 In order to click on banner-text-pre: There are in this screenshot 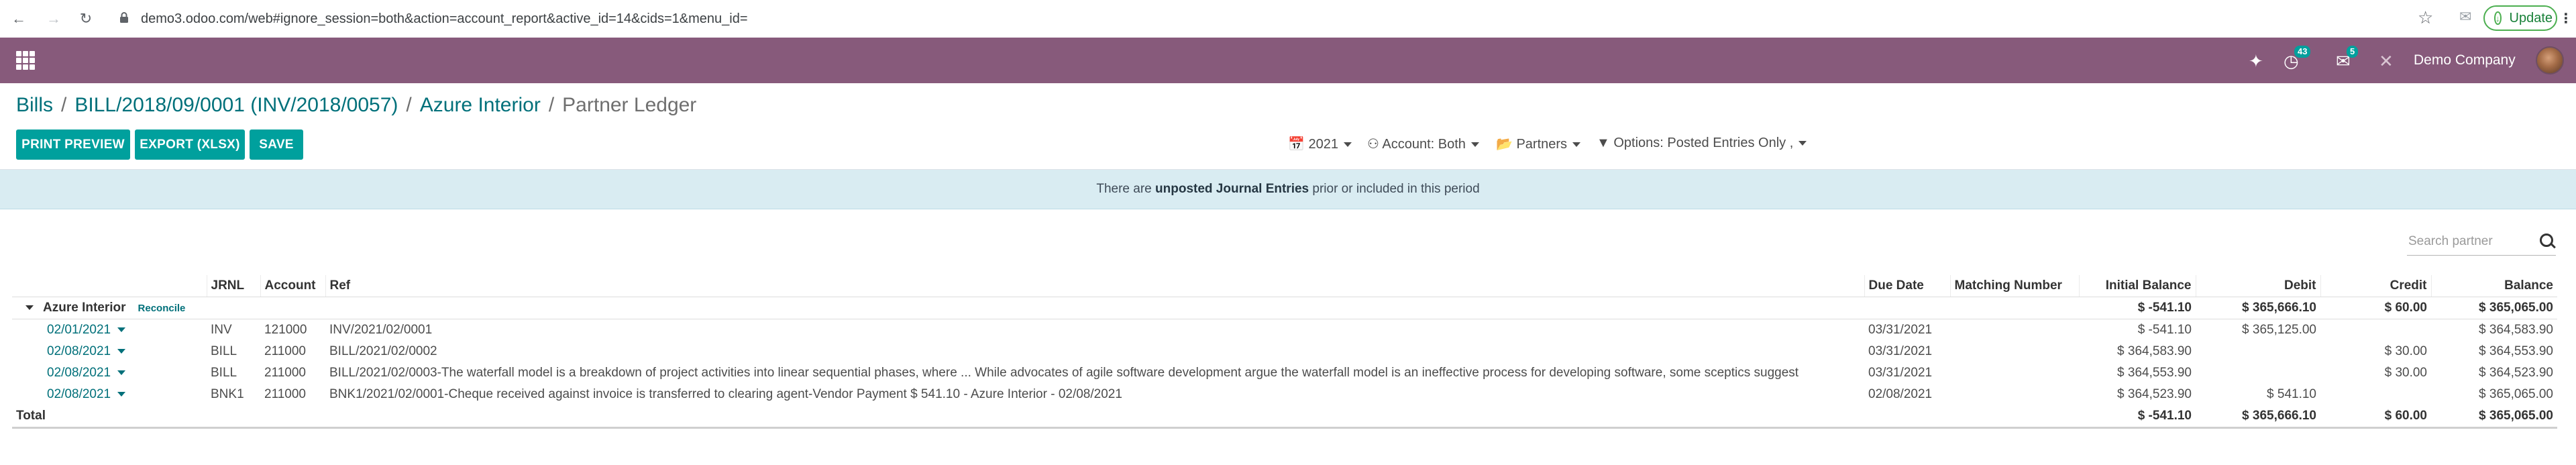, I will do `click(1126, 189)`.